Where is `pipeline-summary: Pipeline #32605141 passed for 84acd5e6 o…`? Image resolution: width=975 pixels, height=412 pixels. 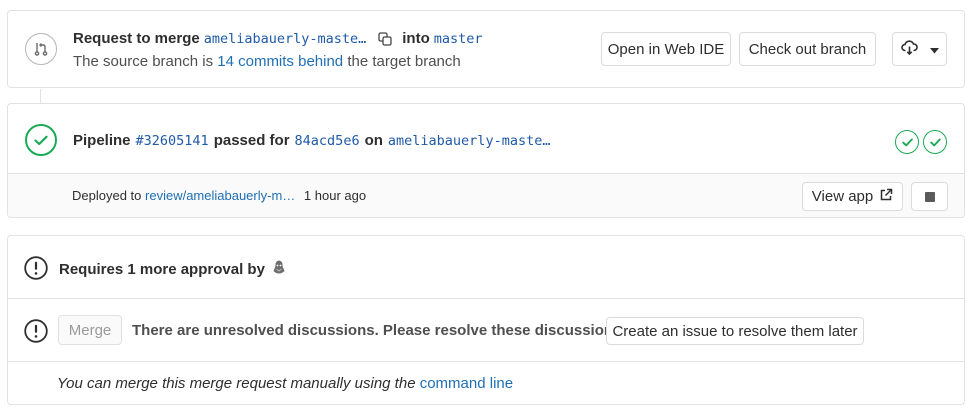
pipeline-summary: Pipeline #32605141 passed for 84acd5e6 o… is located at coordinates (311, 140).